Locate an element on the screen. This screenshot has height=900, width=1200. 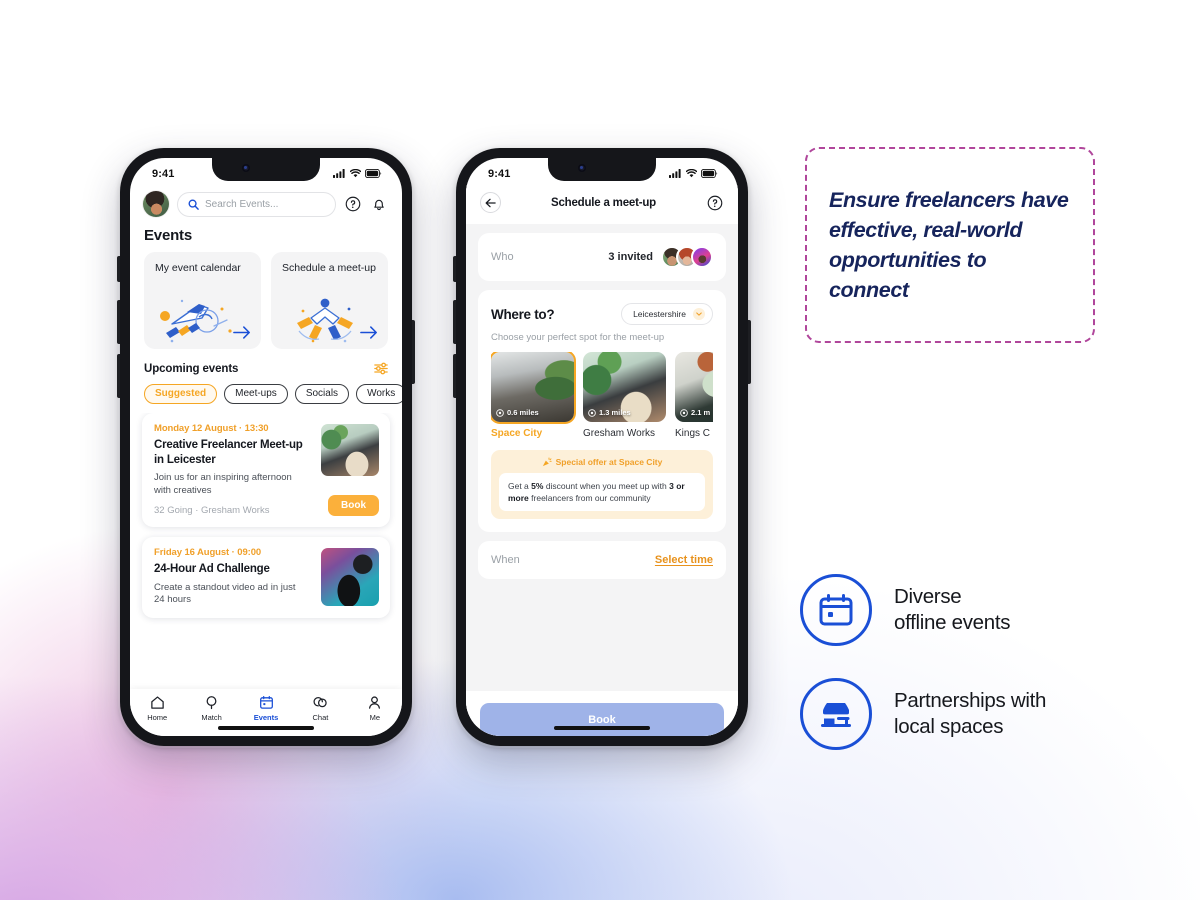
card-my-event-calendar: My event calendar is located at coordinates (202, 300).